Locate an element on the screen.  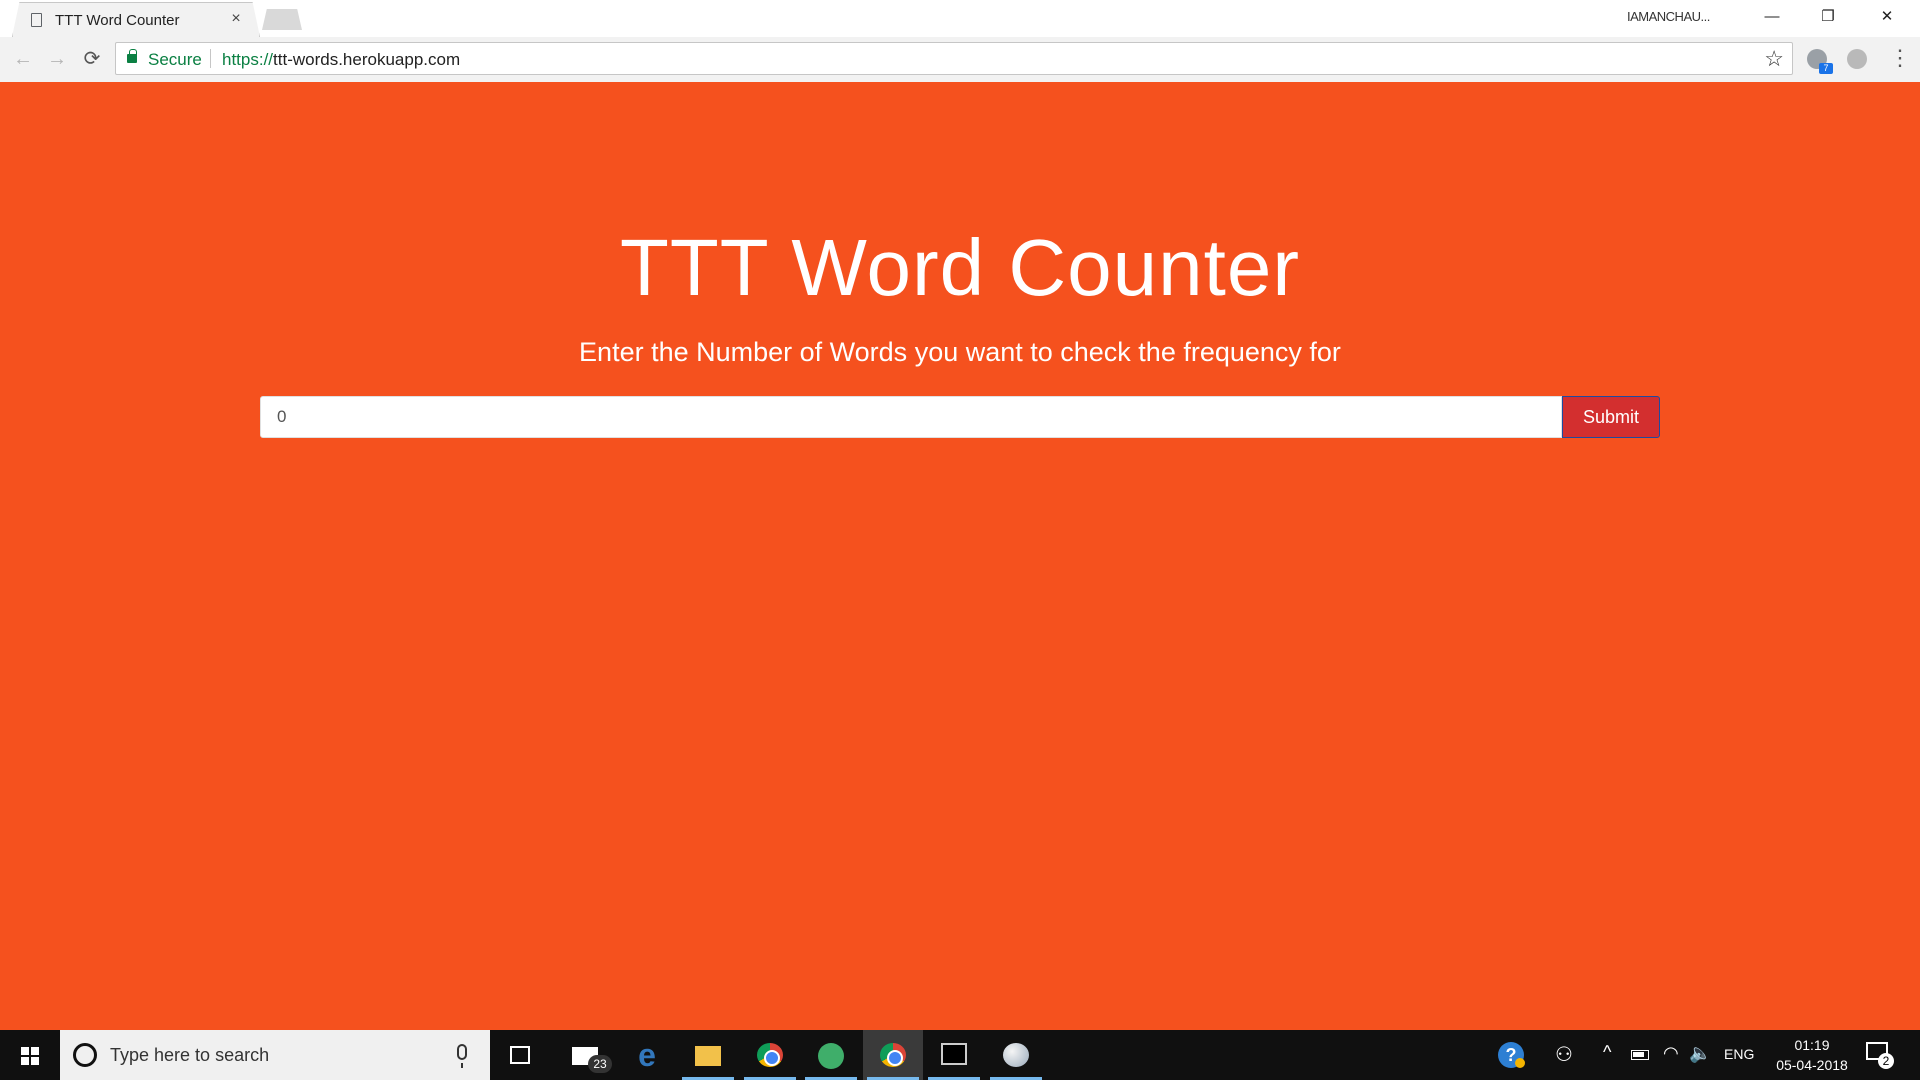
clock: 01:19 05-04-2018 is located at coordinates (1812, 1055).